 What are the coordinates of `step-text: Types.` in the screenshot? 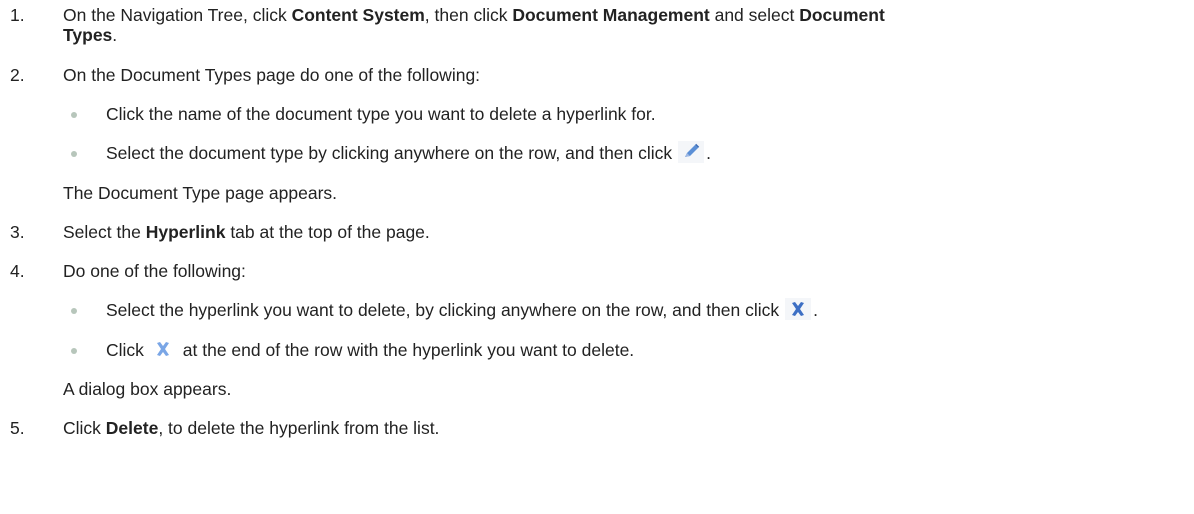 It's located at (90, 35).